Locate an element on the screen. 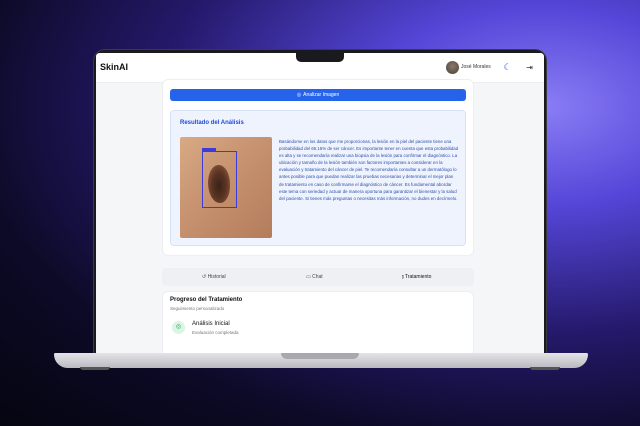 The width and height of the screenshot is (640, 426). logout-icon: ⇥ is located at coordinates (529, 67).